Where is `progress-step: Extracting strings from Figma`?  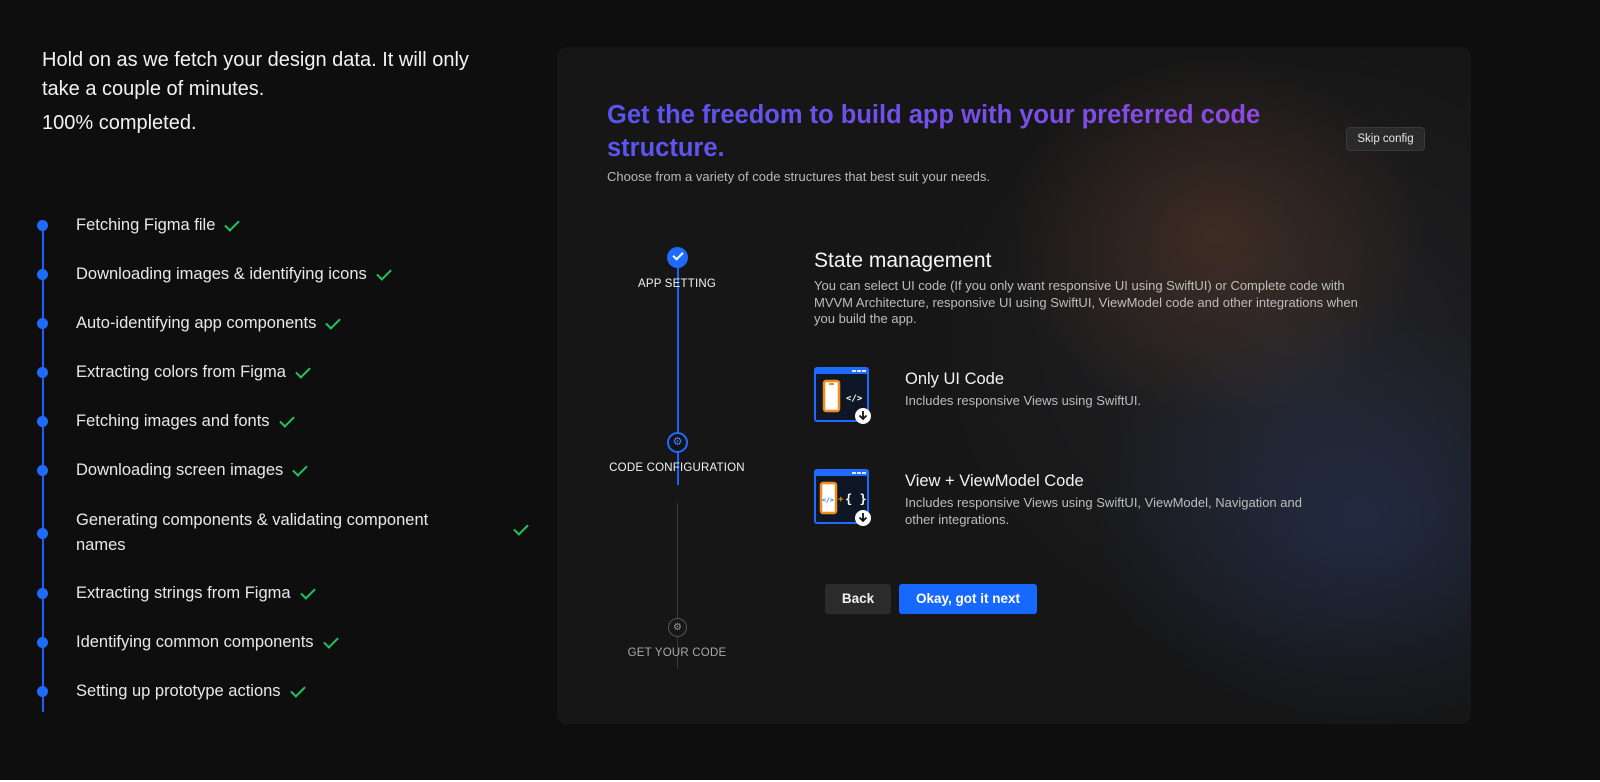
progress-step: Extracting strings from Figma is located at coordinates (289, 593).